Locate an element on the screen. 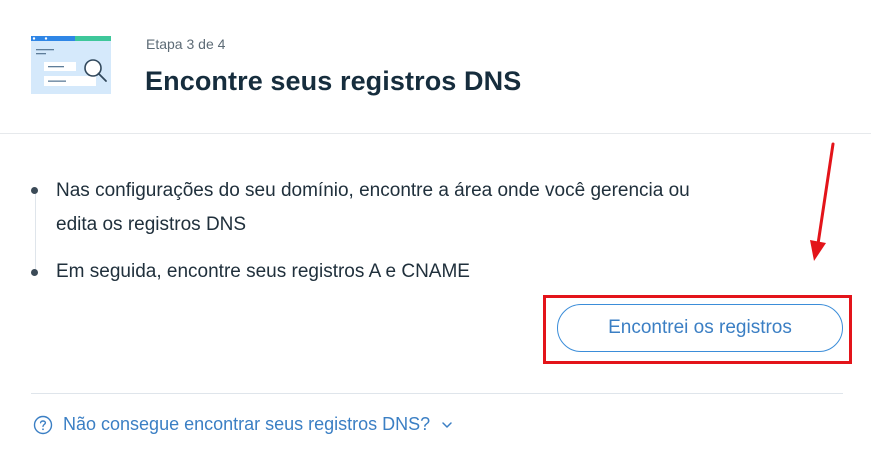 This screenshot has height=464, width=871. annotation-arrow-icon is located at coordinates (822, 201).